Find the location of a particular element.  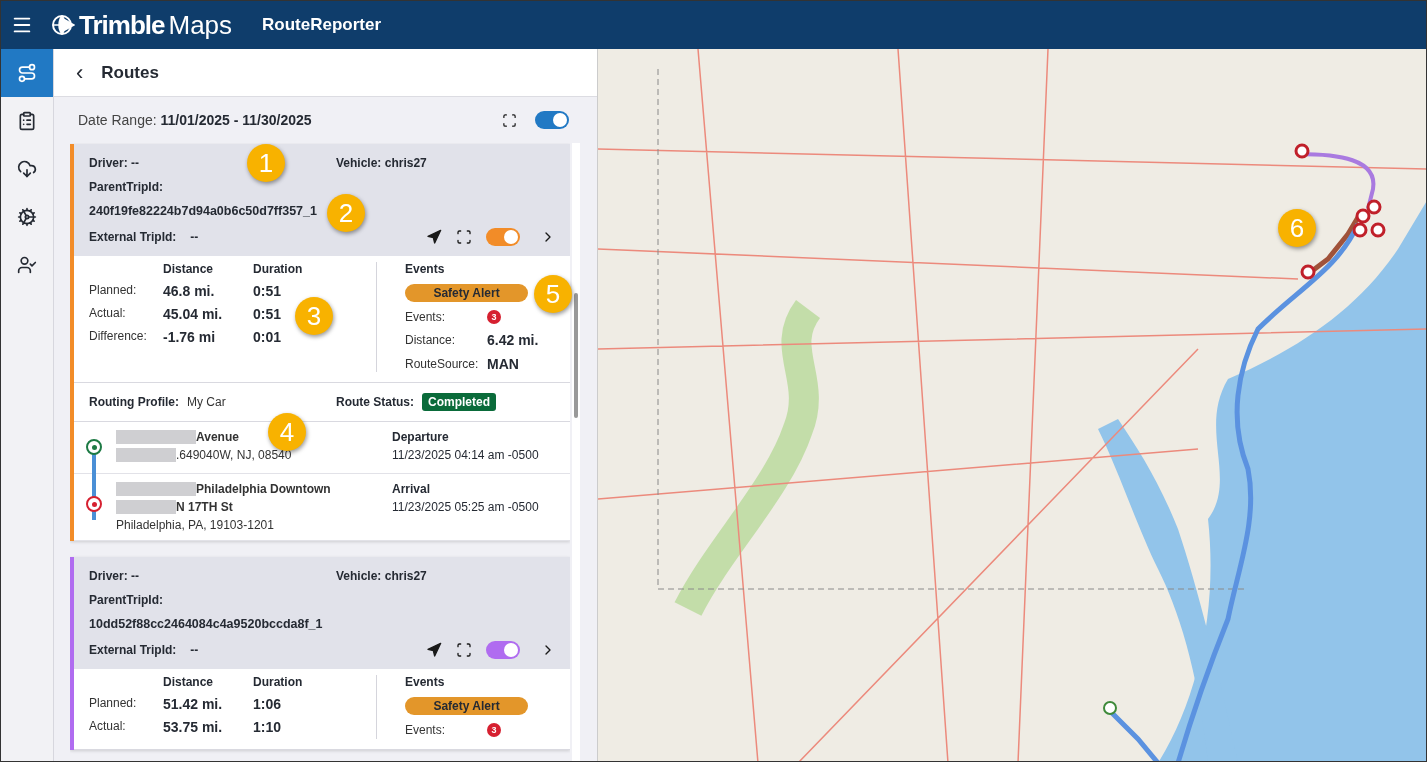

route-source-label: RouteSource: is located at coordinates (442, 364).